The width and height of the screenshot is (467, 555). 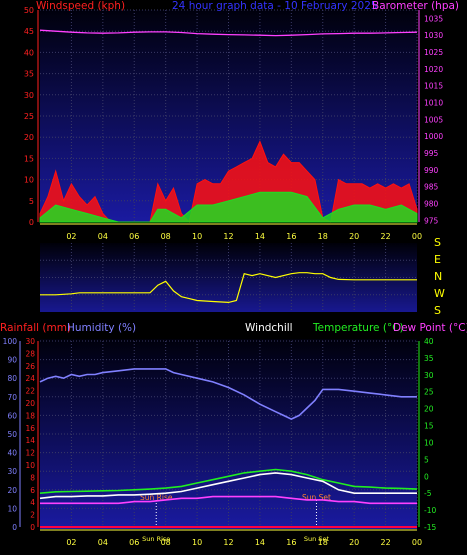 I want to click on chart-title: 24 hour graph data - 10 February 2025, so click(x=275, y=6).